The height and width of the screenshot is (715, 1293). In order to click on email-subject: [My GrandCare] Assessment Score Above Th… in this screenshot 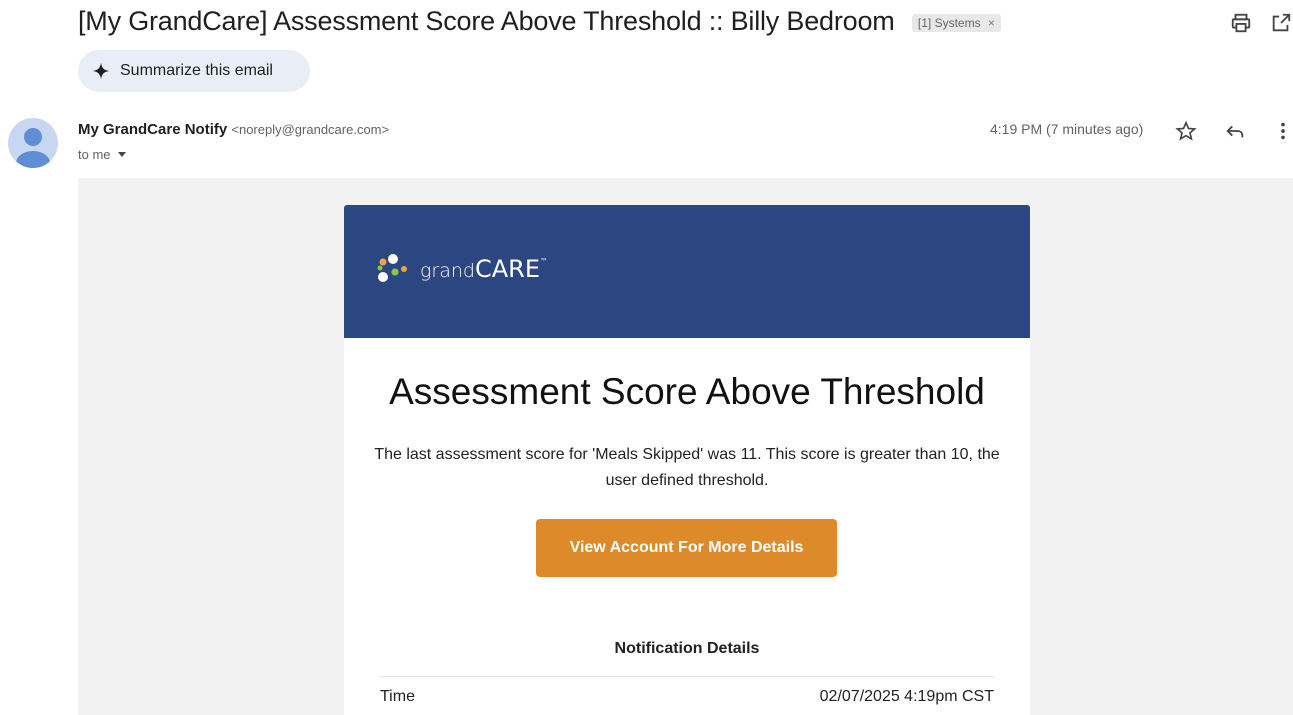, I will do `click(539, 21)`.